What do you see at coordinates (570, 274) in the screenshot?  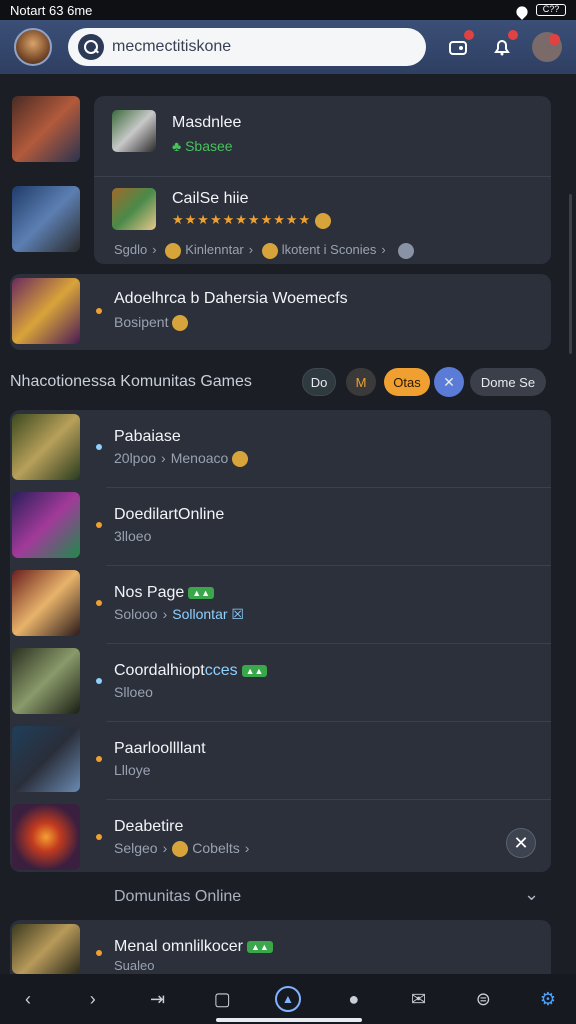 I see `scrollbar` at bounding box center [570, 274].